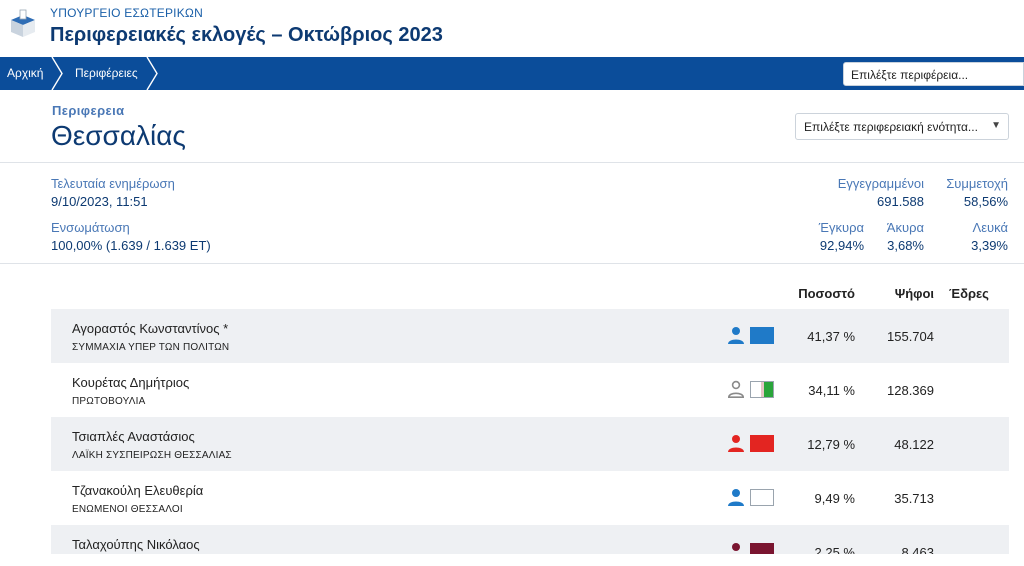 The width and height of the screenshot is (1024, 566). What do you see at coordinates (905, 227) in the screenshot?
I see `invalid-label: Άκυρα` at bounding box center [905, 227].